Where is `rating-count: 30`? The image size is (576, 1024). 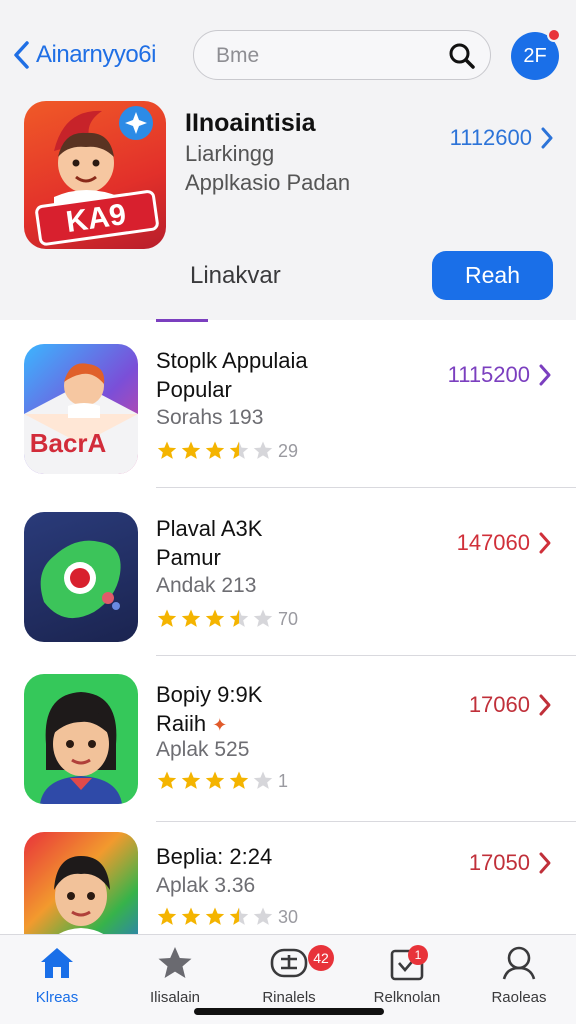 rating-count: 30 is located at coordinates (288, 916).